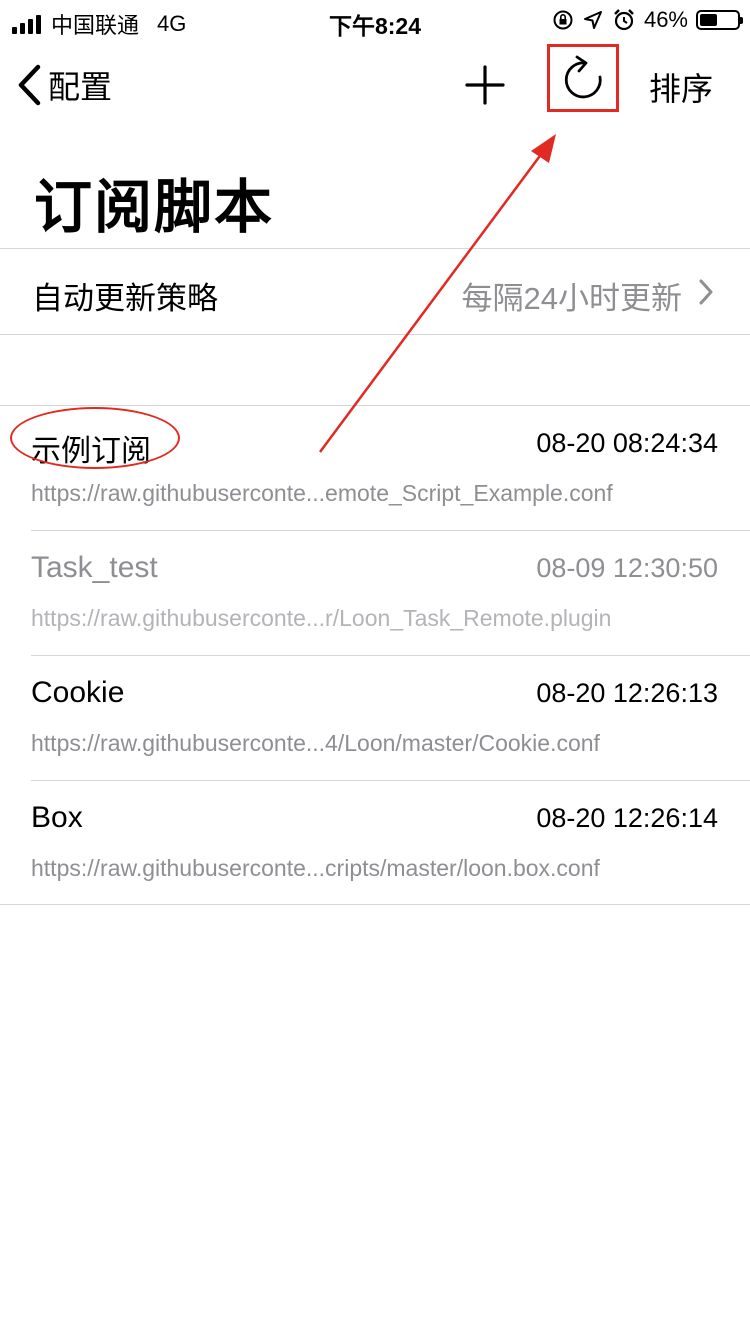 This screenshot has height=1334, width=750. I want to click on update-policy-label: 自动更新策略, so click(125, 298).